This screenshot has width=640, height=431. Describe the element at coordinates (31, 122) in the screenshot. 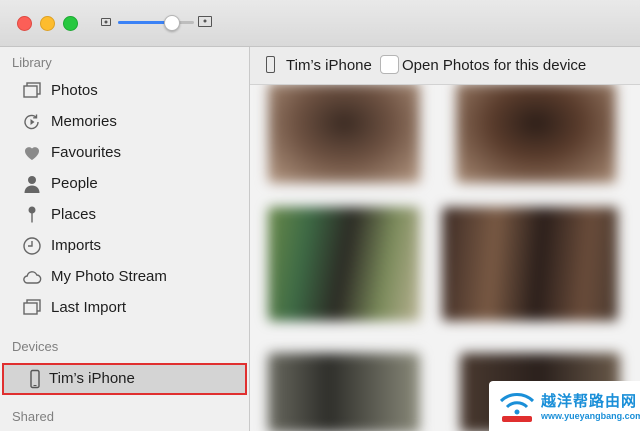

I see `memories-icon` at that location.